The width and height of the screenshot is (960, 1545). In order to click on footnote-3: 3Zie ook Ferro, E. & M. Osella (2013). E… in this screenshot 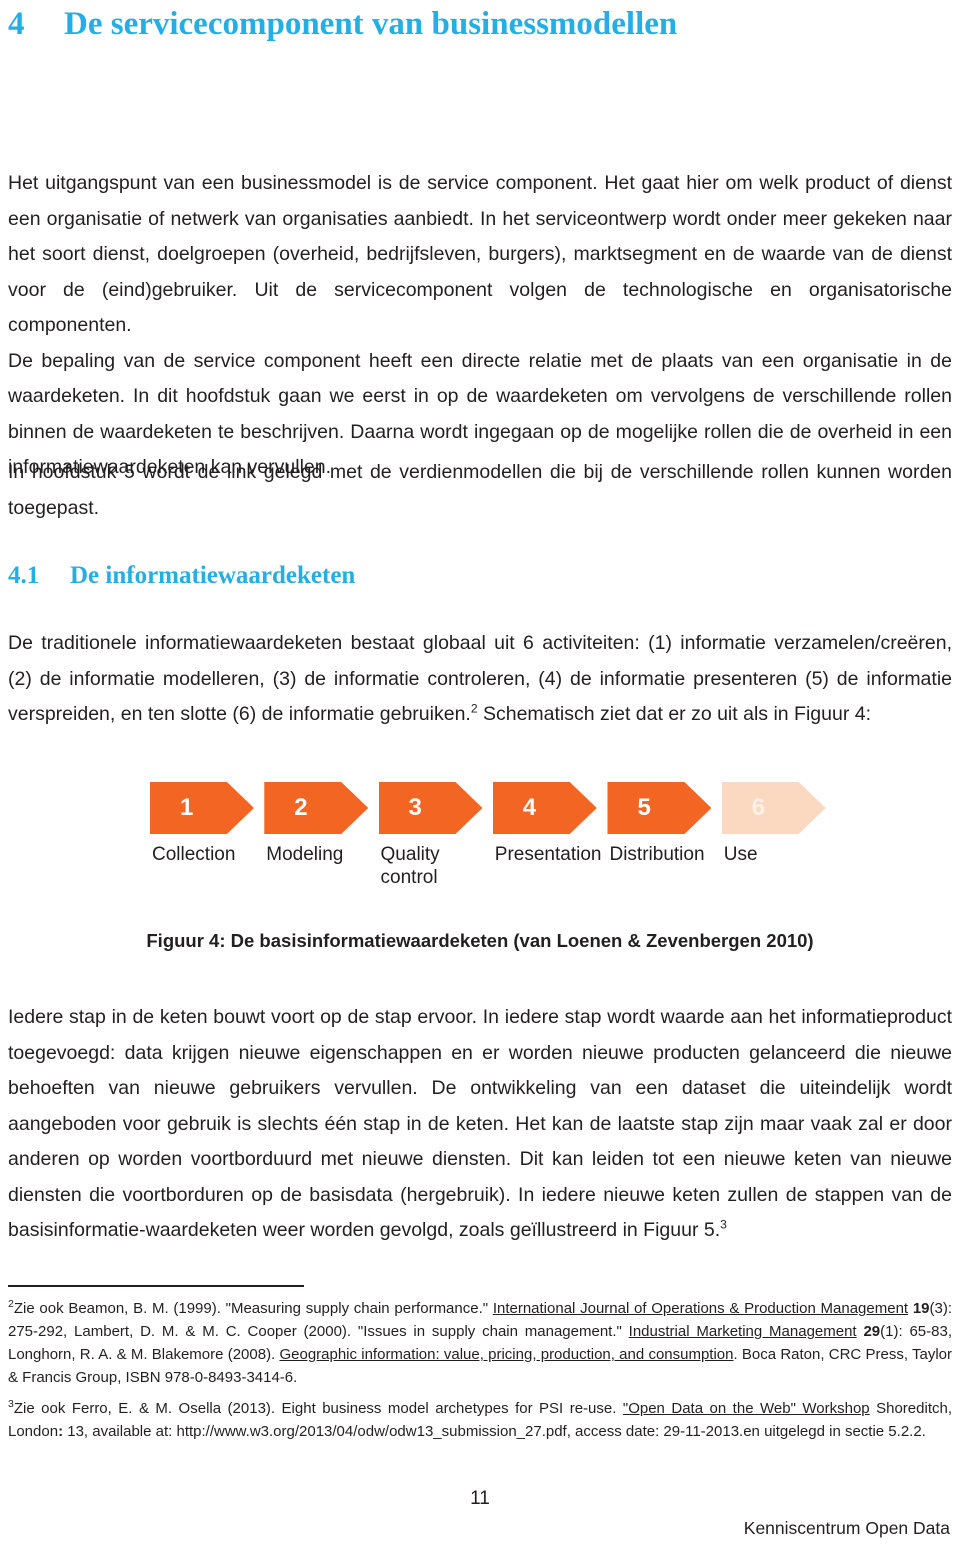, I will do `click(480, 1420)`.